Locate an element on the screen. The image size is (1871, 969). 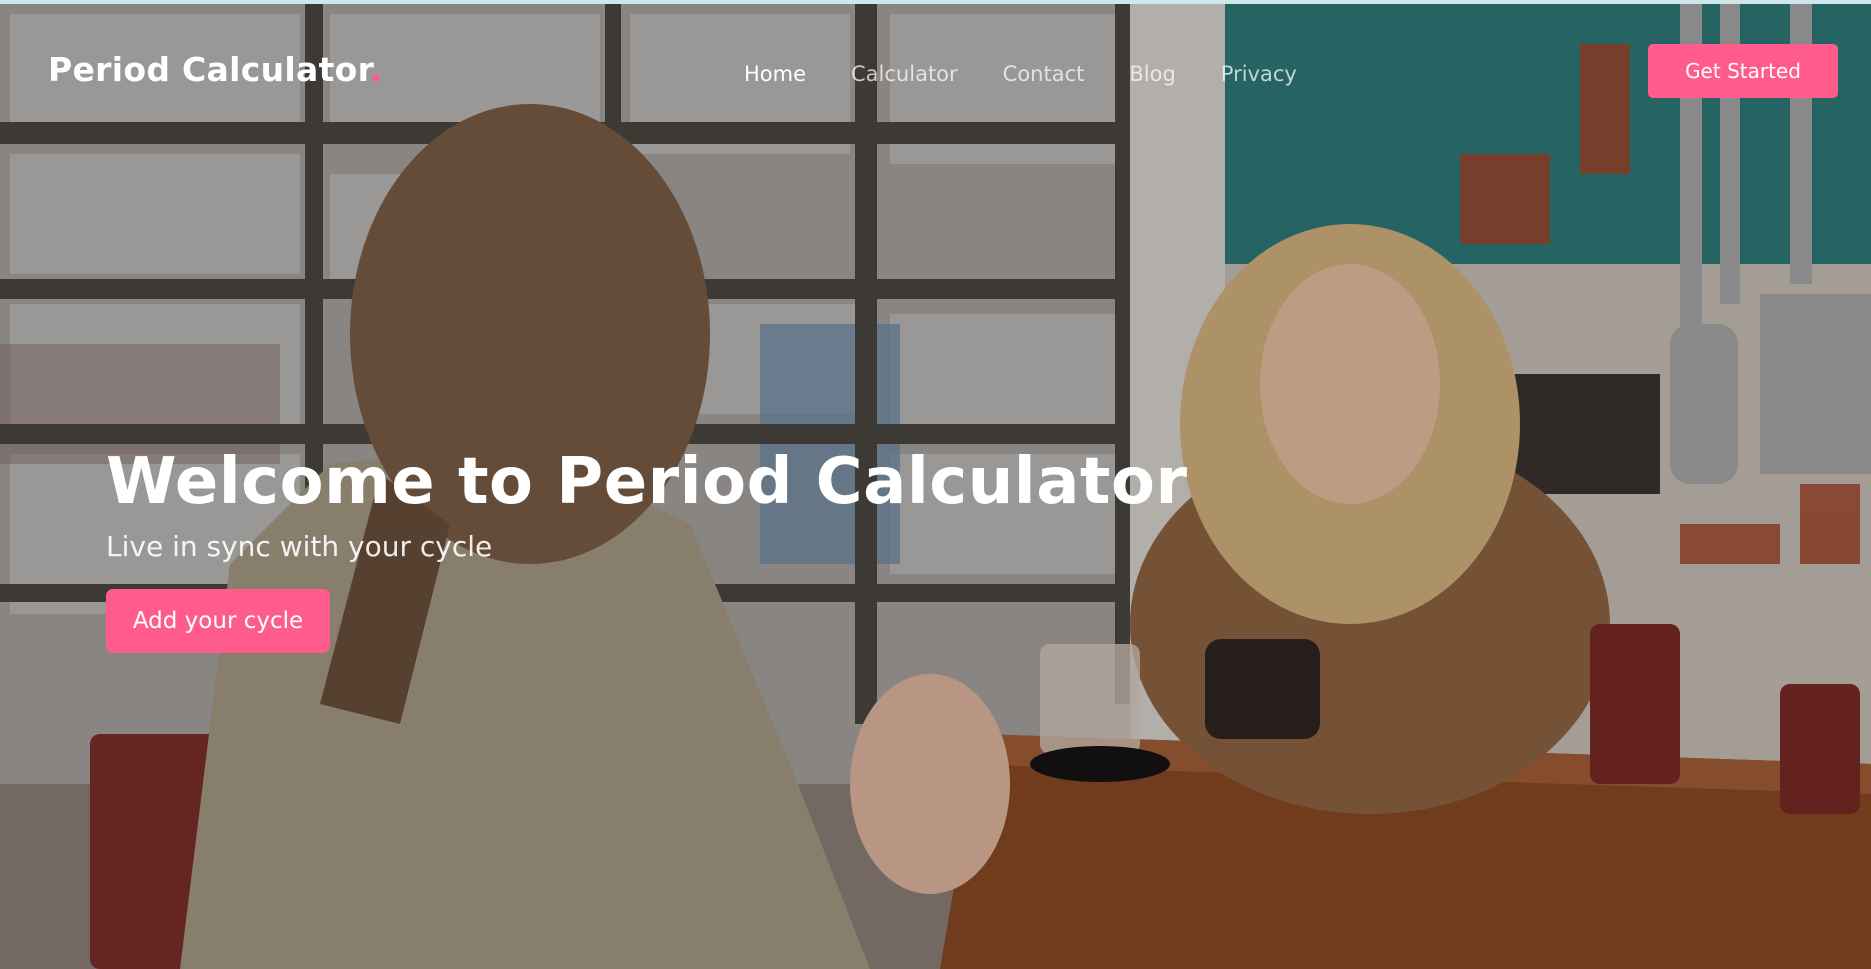
get-started-button: Get Started is located at coordinates (1743, 71).